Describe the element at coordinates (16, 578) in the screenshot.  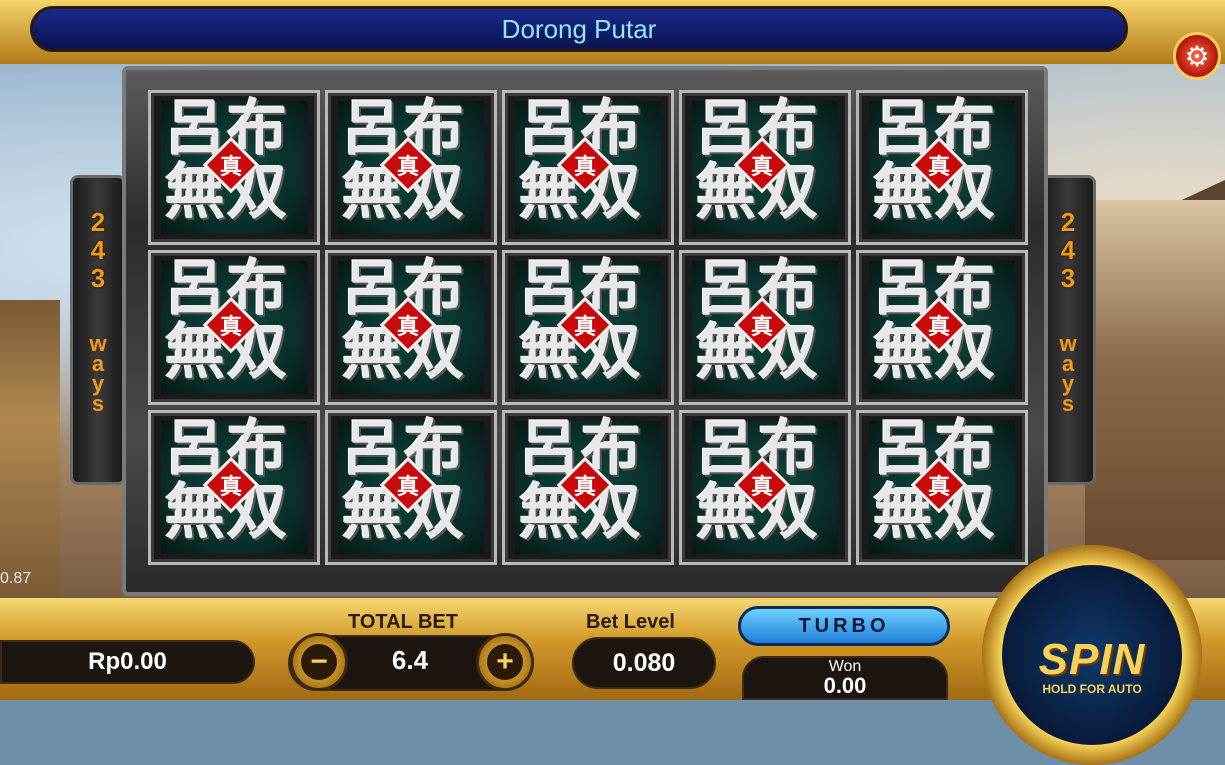
I see `side-value: 0.87` at that location.